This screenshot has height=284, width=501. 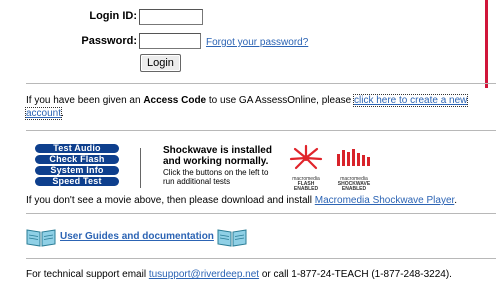 What do you see at coordinates (113, 16) in the screenshot?
I see `login-id-label: Login ID:` at bounding box center [113, 16].